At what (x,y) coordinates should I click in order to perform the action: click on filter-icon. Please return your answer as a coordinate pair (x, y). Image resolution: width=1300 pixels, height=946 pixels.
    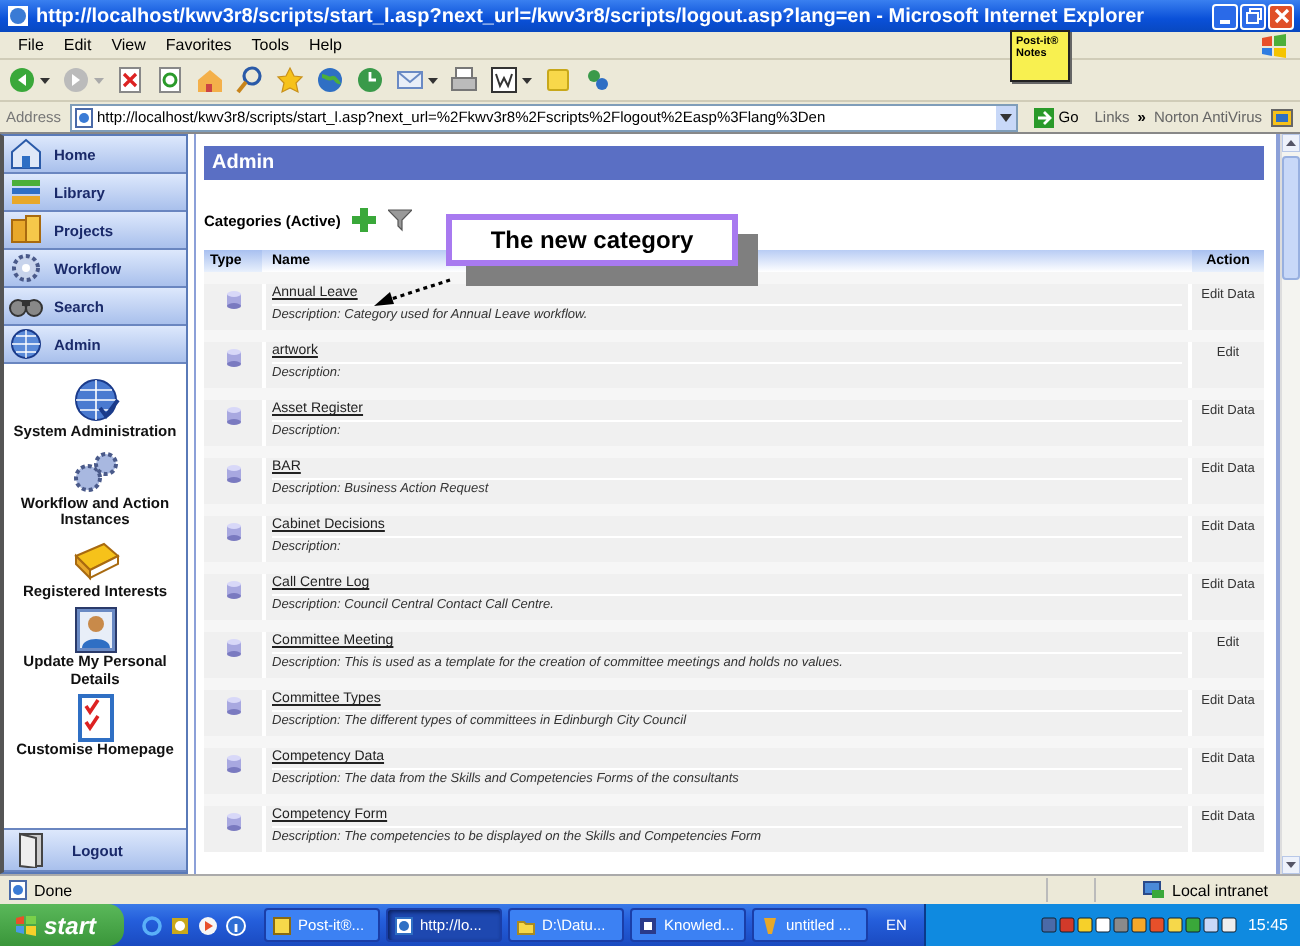
    Looking at the image, I should click on (400, 220).